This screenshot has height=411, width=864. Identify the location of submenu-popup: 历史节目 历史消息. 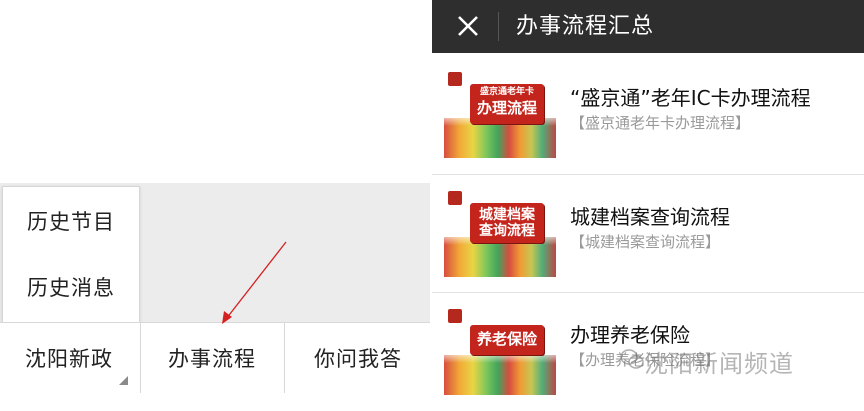
(71, 254).